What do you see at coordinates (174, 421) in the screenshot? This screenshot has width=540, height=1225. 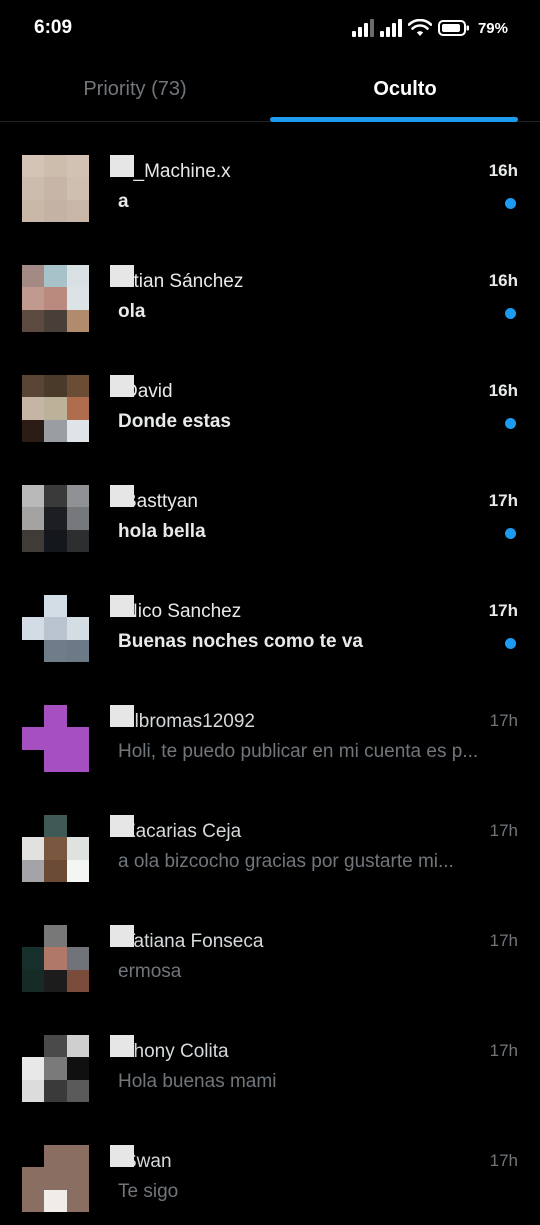 I see `message-preview: Donde estas` at bounding box center [174, 421].